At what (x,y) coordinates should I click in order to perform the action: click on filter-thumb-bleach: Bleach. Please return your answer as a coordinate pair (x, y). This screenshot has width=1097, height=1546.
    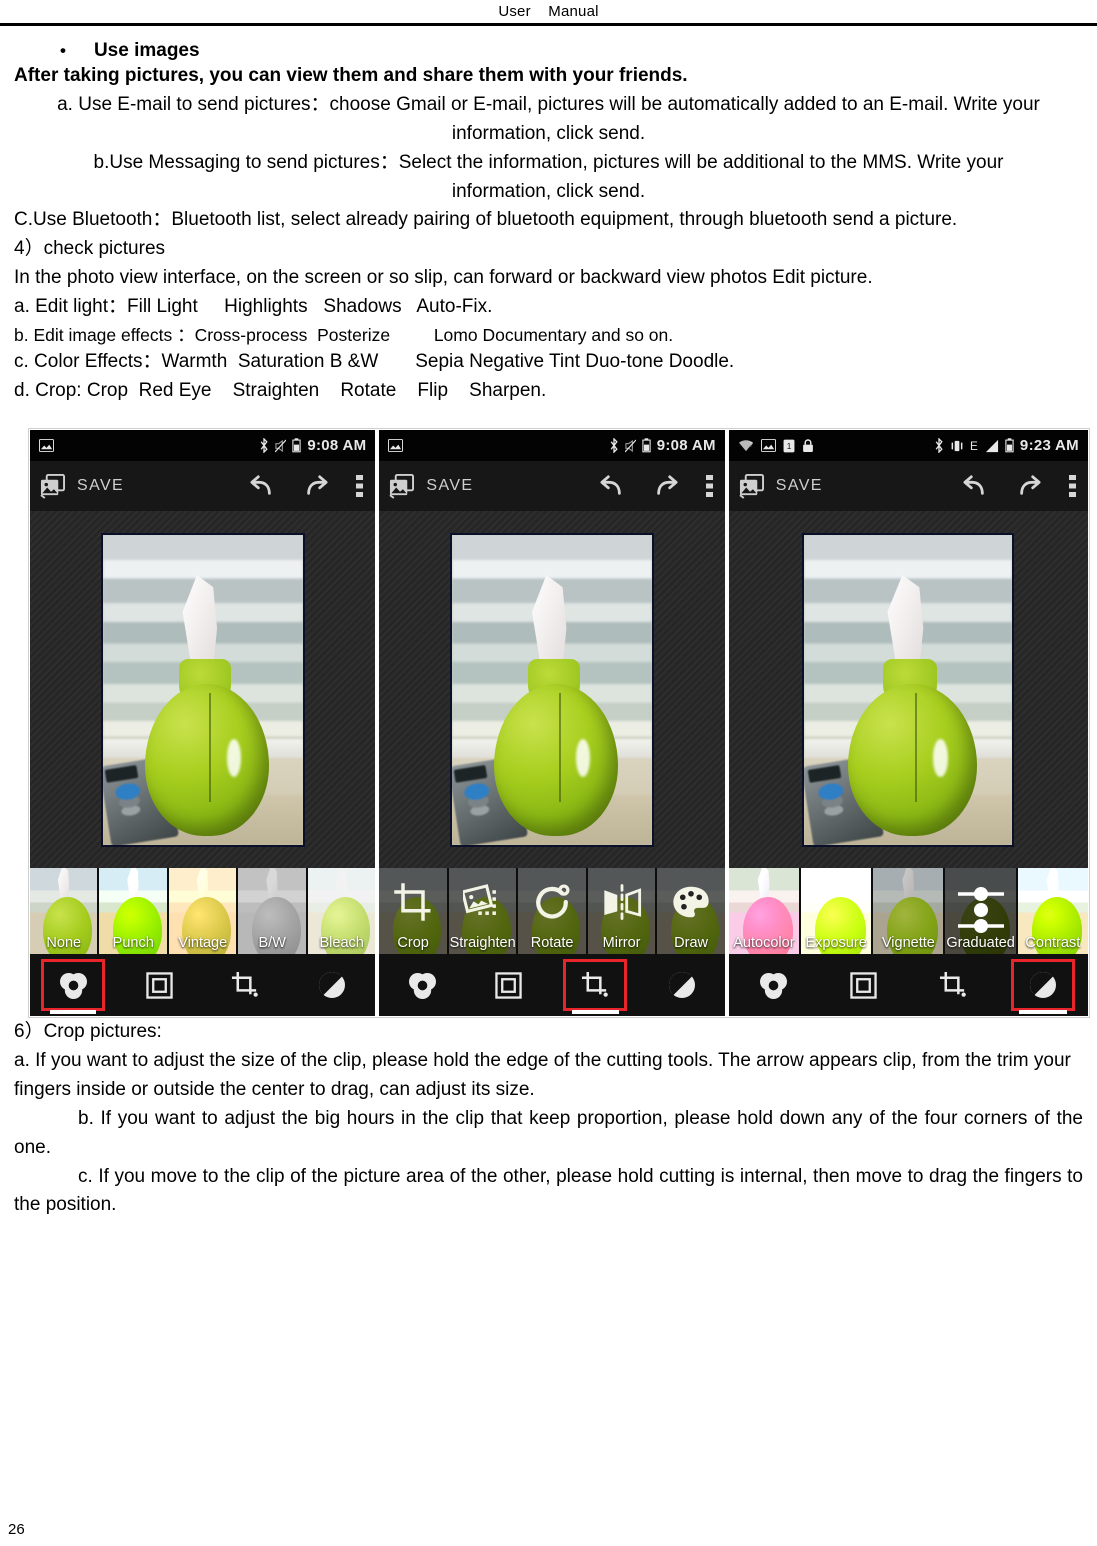
    Looking at the image, I should click on (341, 911).